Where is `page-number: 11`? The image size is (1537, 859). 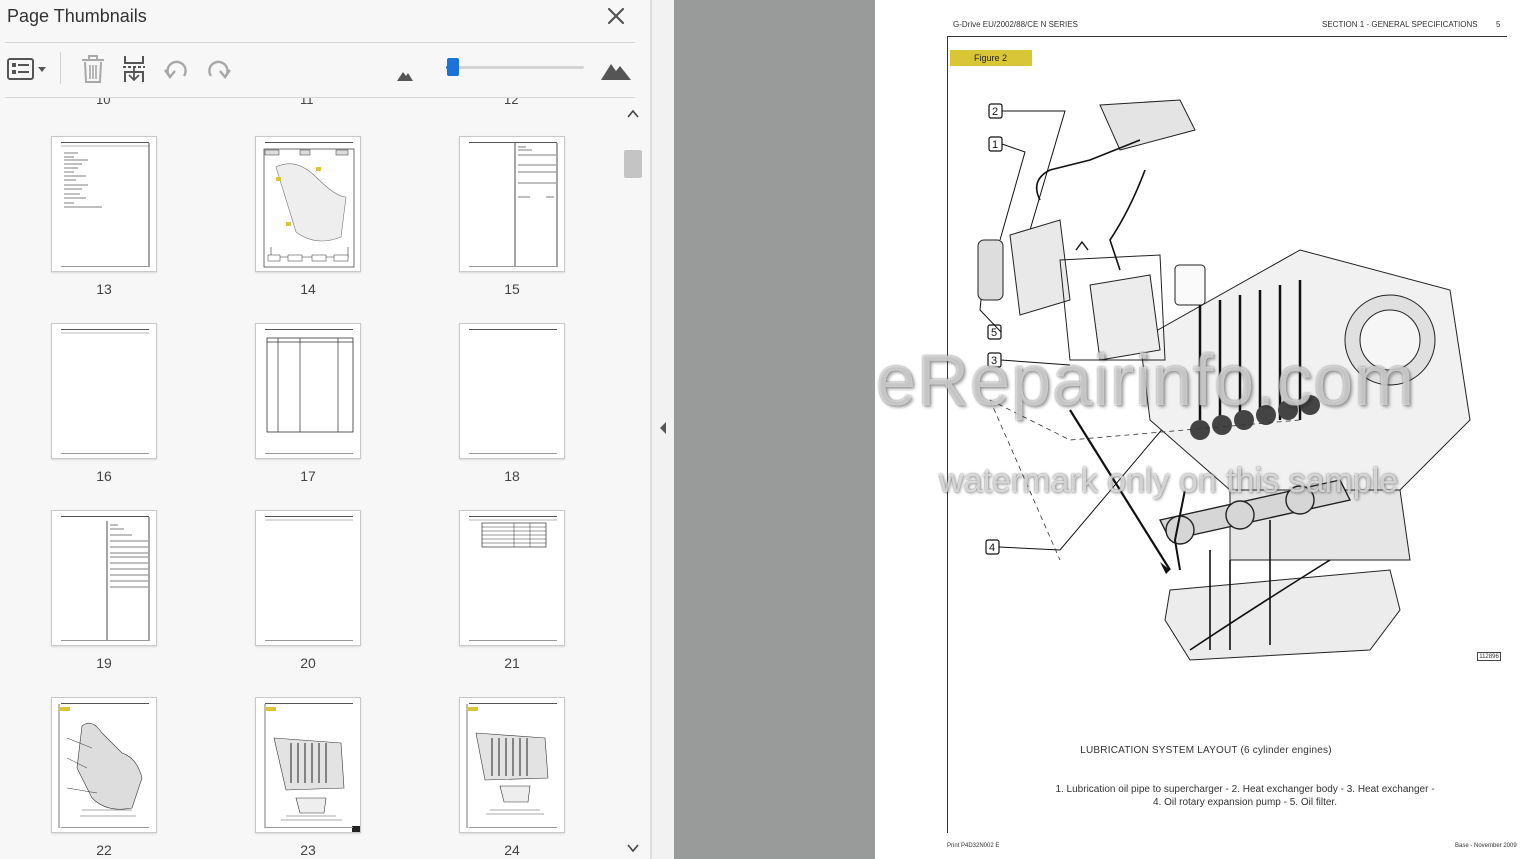
page-number: 11 is located at coordinates (307, 102).